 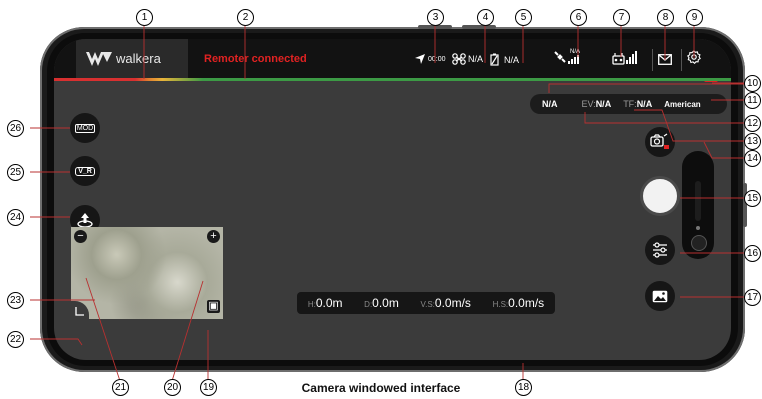 I want to click on callout-8: 8, so click(x=665, y=17).